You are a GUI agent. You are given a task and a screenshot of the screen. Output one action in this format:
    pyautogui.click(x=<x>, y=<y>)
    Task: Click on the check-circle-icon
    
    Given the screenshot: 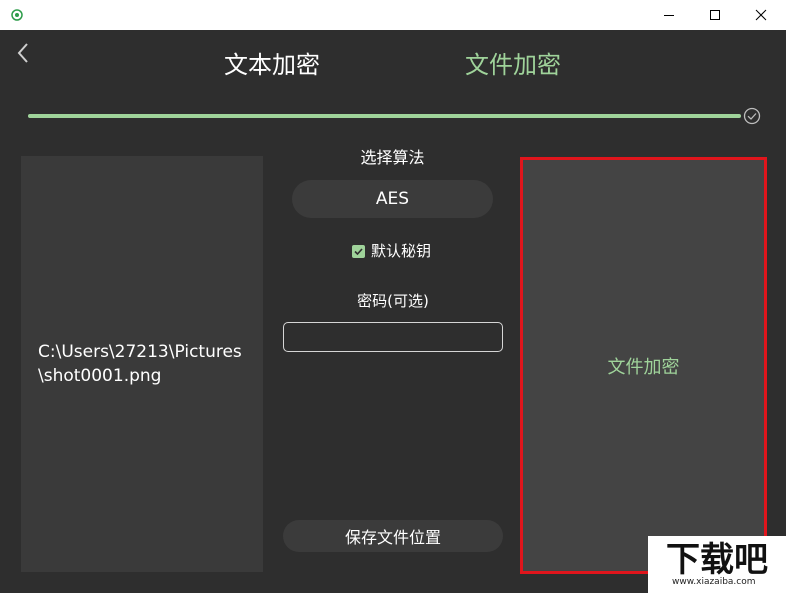 What is the action you would take?
    pyautogui.click(x=752, y=116)
    